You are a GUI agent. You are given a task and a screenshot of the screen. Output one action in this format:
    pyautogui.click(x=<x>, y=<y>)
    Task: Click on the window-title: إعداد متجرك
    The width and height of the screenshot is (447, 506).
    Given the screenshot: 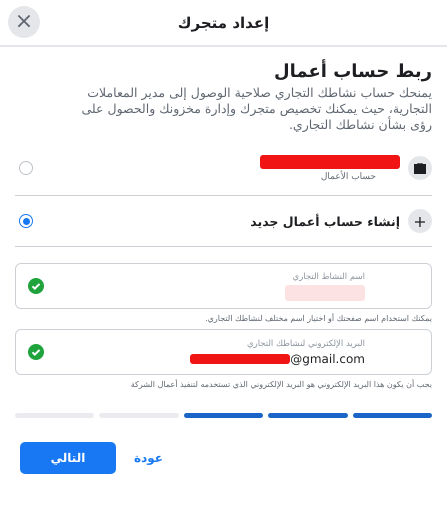 What is the action you would take?
    pyautogui.click(x=224, y=23)
    